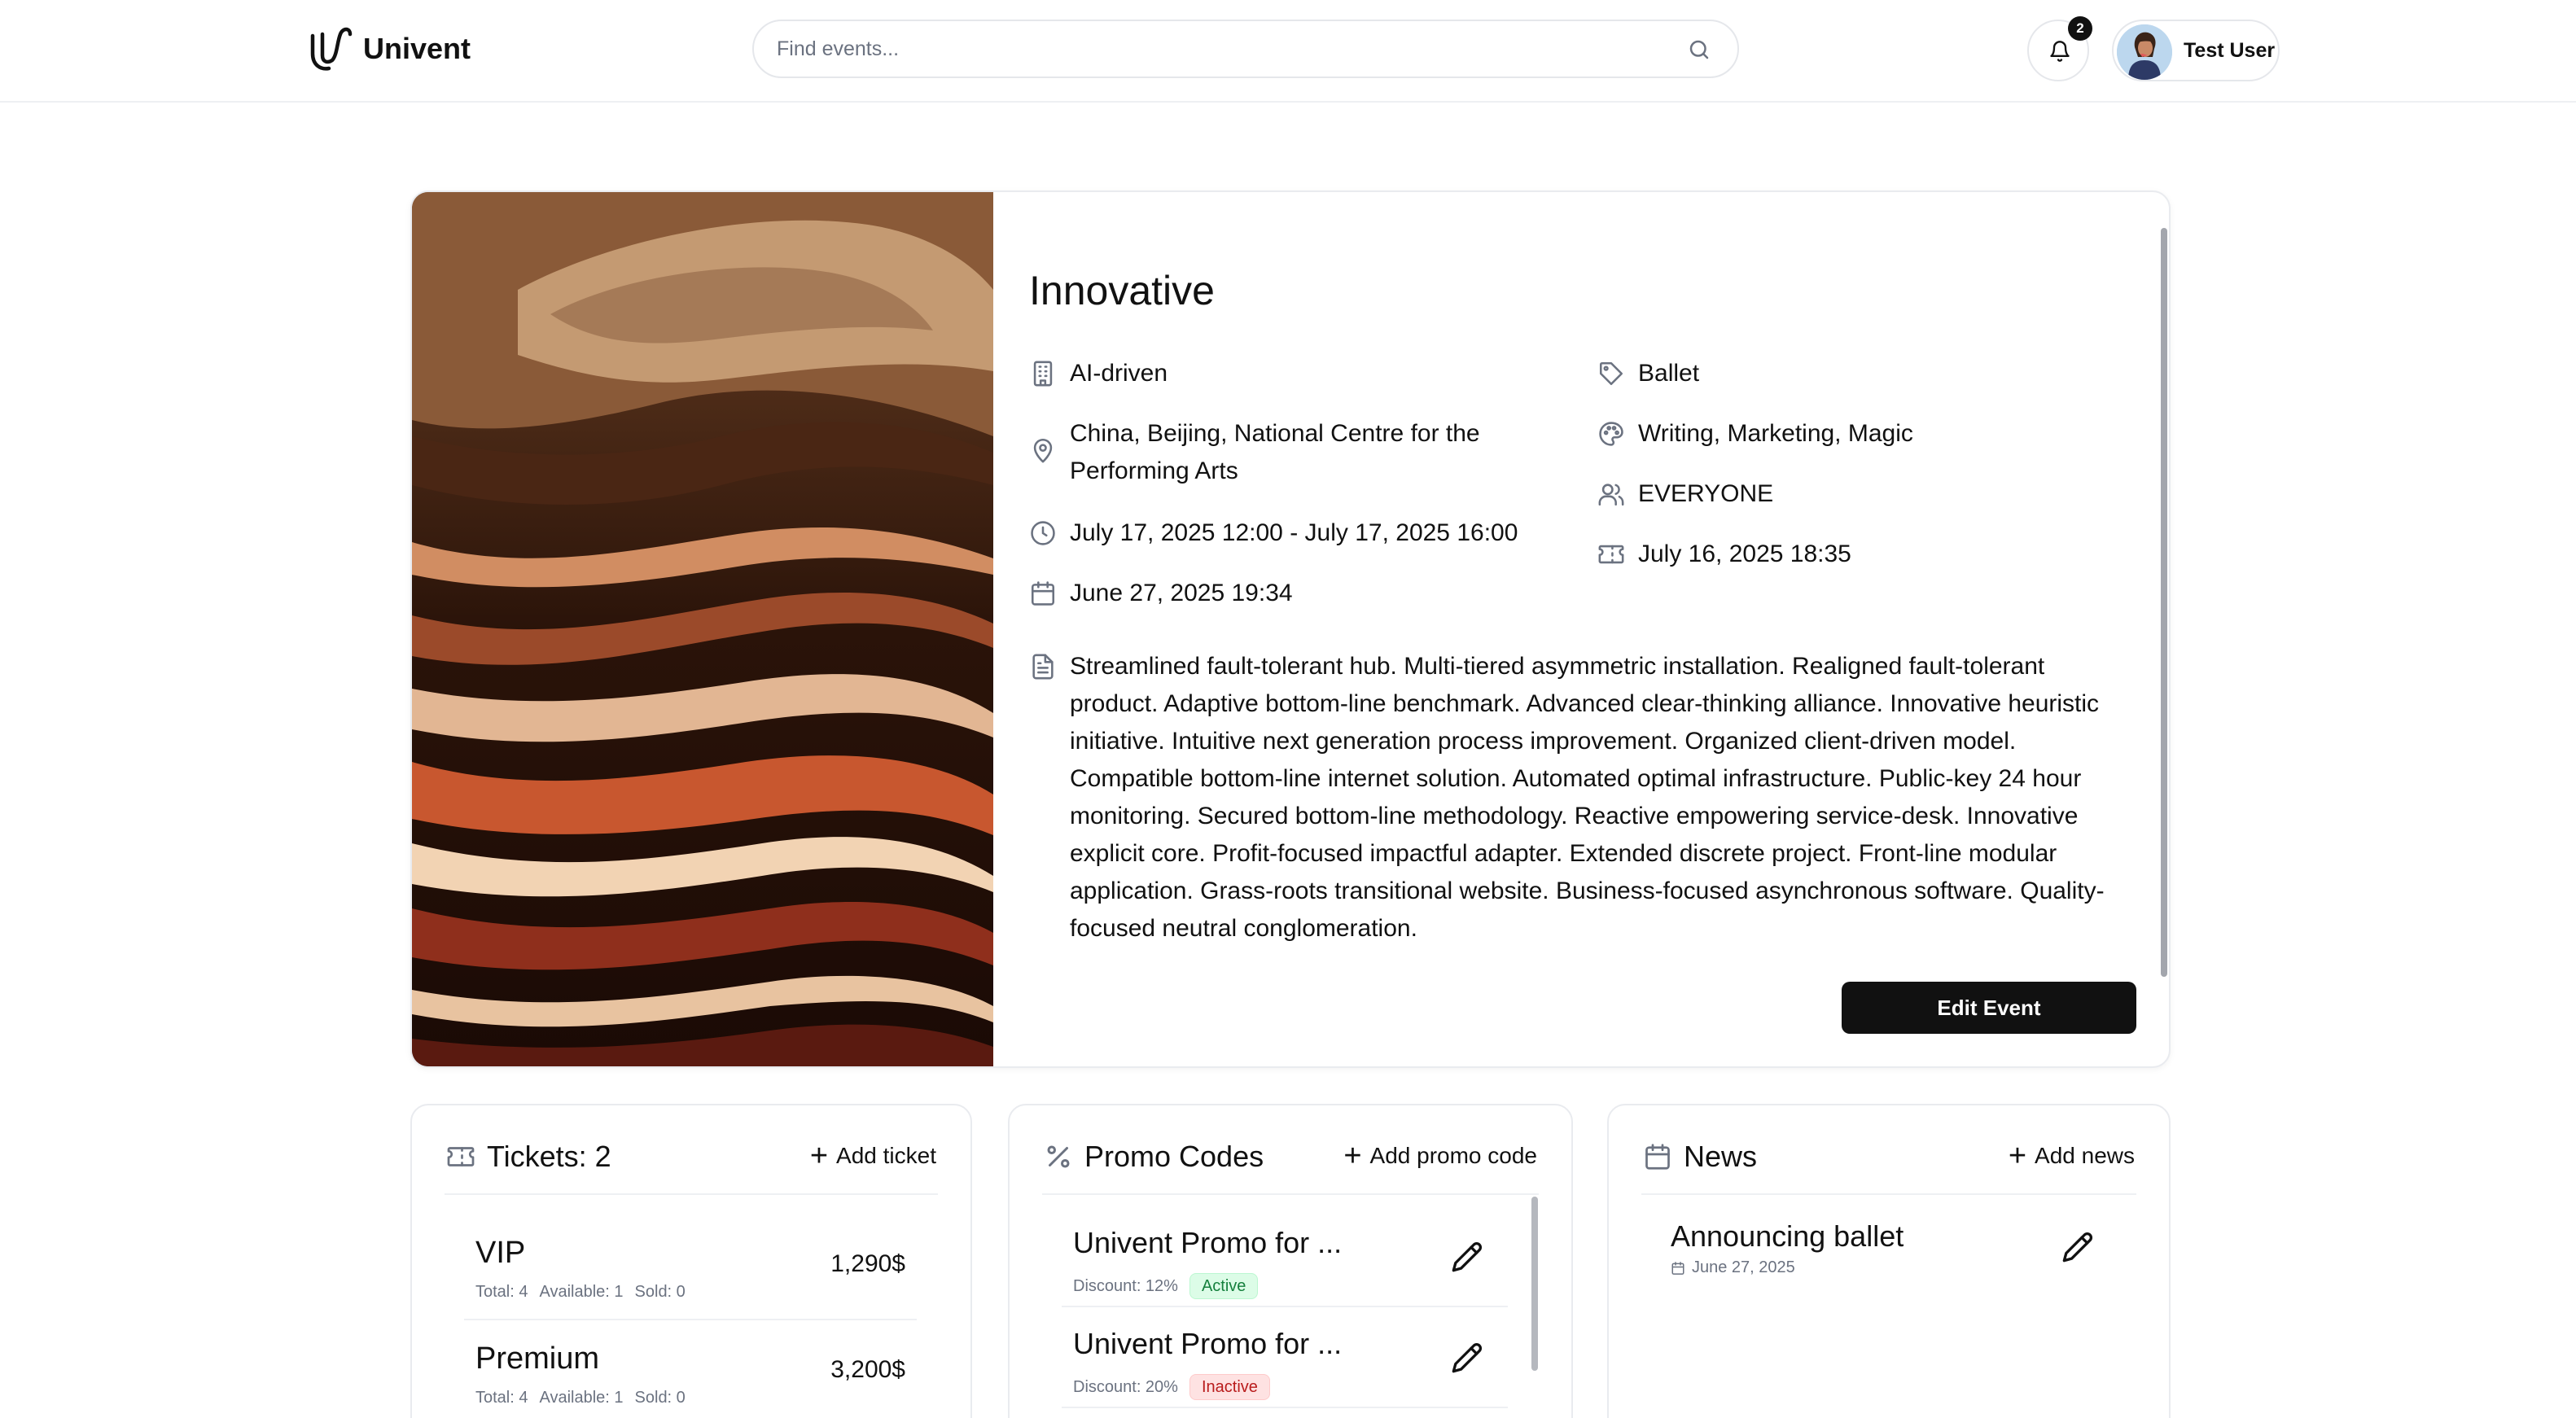 The width and height of the screenshot is (2576, 1418). I want to click on user-menu-button: Test User, so click(2196, 50).